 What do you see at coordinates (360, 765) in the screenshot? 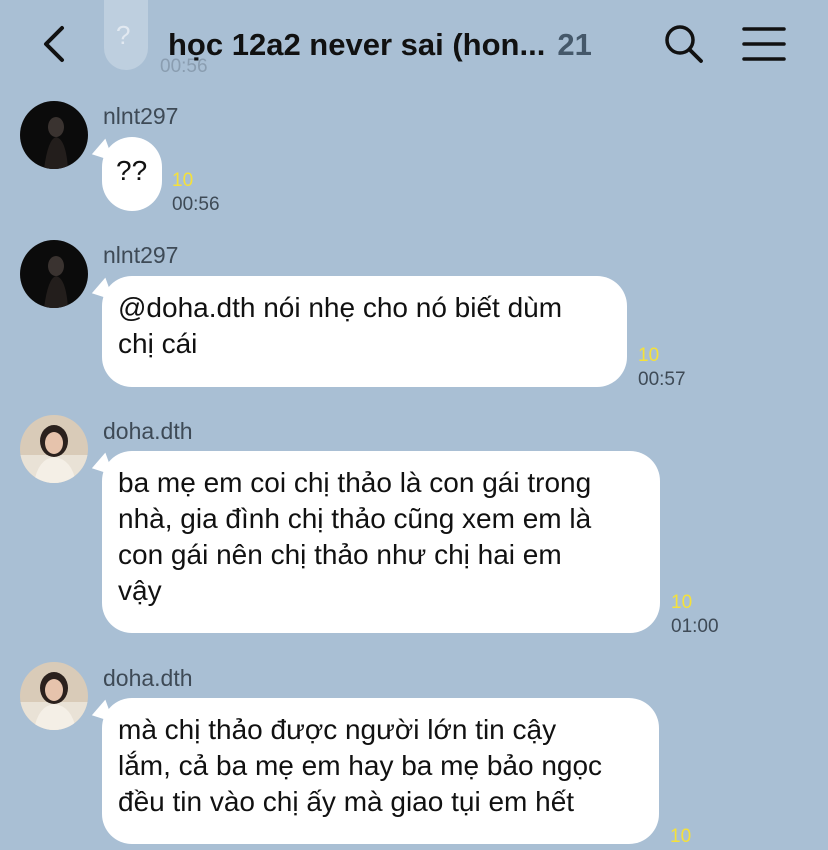
I see `message-text-line: lắm, cả ba mẹ em hay ba mẹ bảo ngọc` at bounding box center [360, 765].